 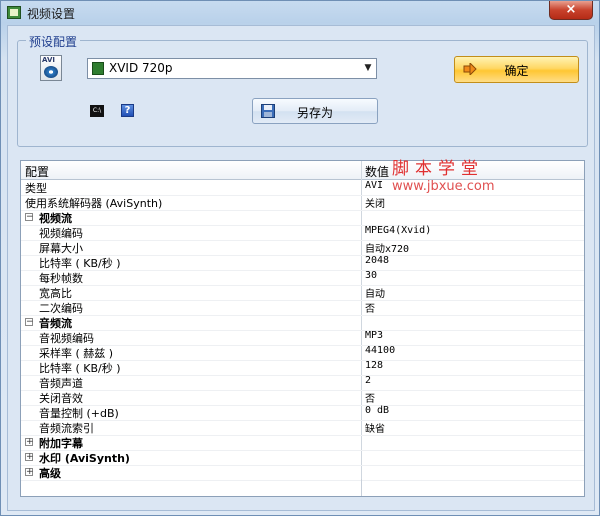 What do you see at coordinates (84, 458) in the screenshot?
I see `property-name: 水印 (AviSynth)` at bounding box center [84, 458].